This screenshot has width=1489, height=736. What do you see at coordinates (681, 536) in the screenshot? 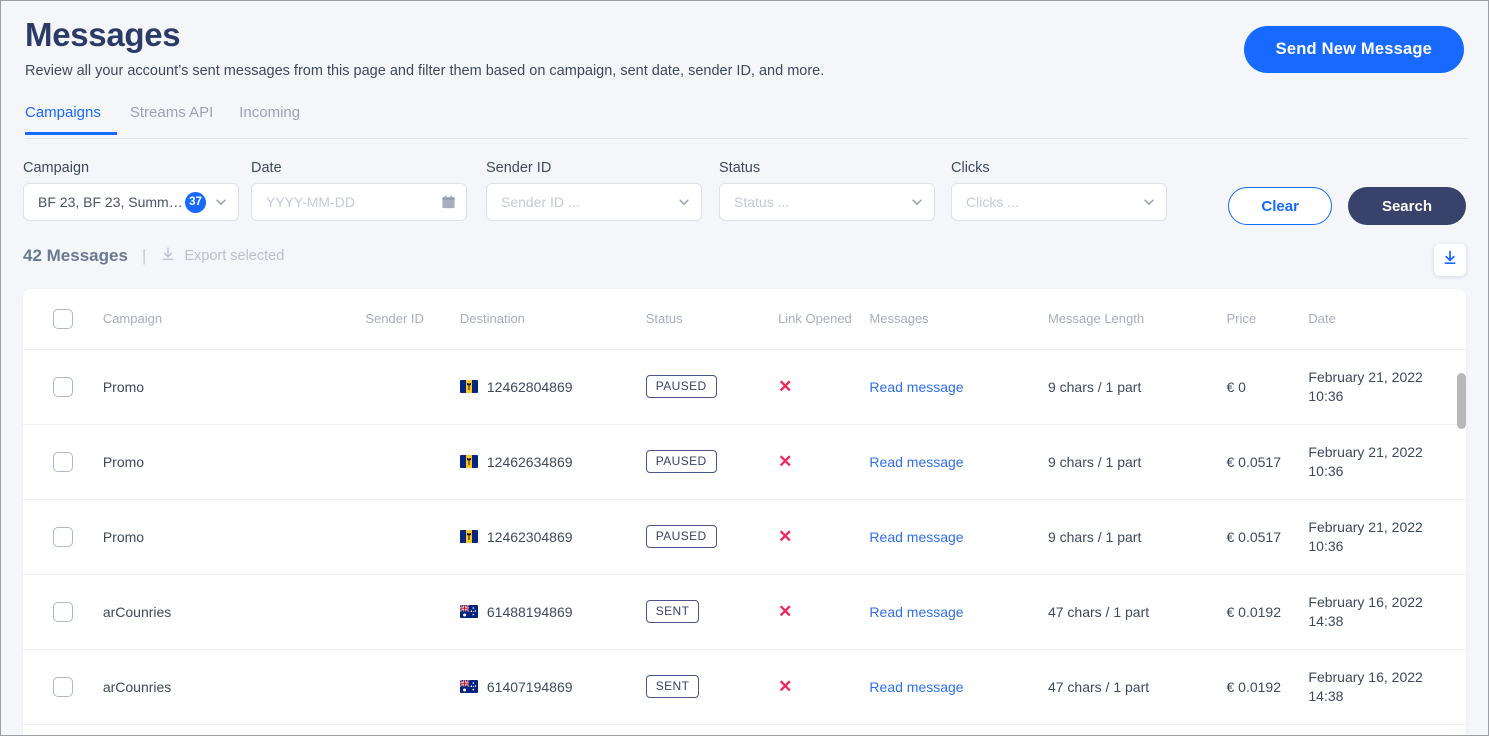
I see `status-badge: PAUSED` at bounding box center [681, 536].